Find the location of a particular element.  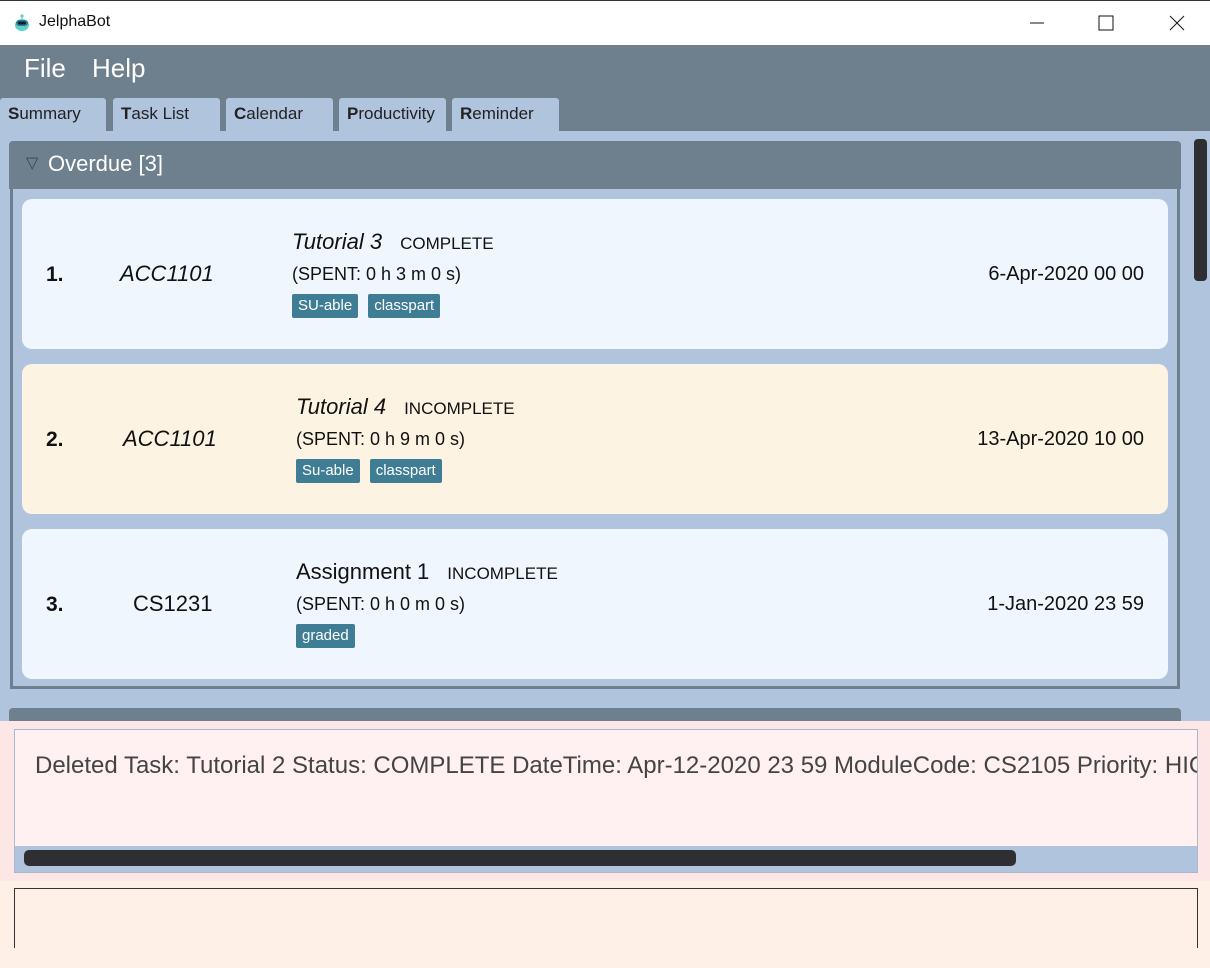

command-input is located at coordinates (606, 918).